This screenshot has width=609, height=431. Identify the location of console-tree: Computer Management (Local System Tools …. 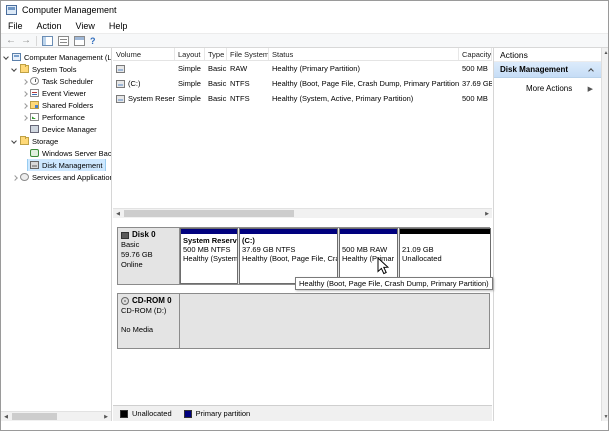
(56, 115).